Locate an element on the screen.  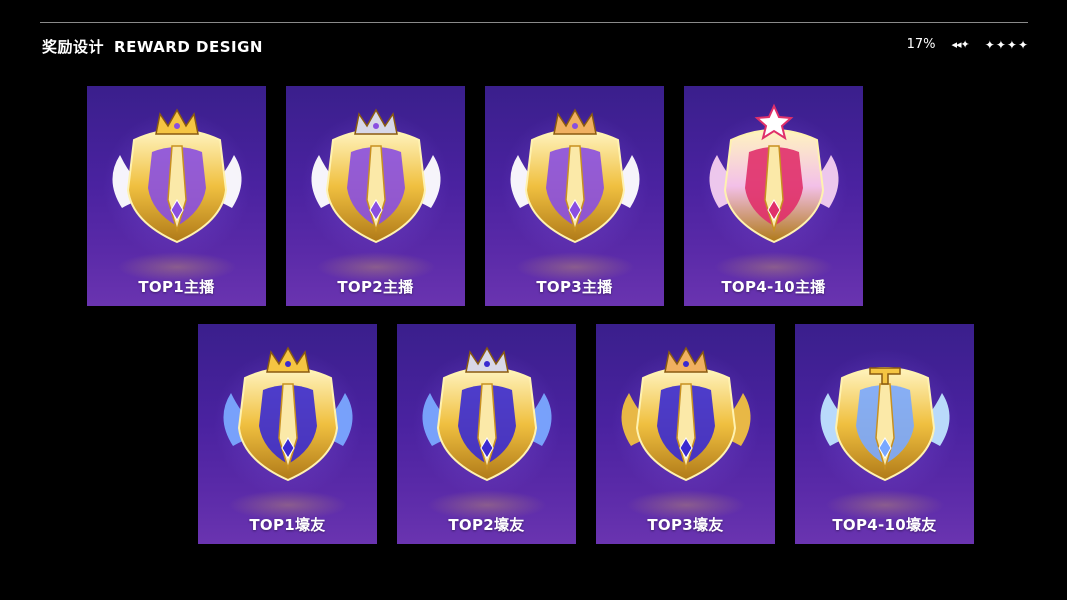
reward-card: TOP3壕友 is located at coordinates (685, 434).